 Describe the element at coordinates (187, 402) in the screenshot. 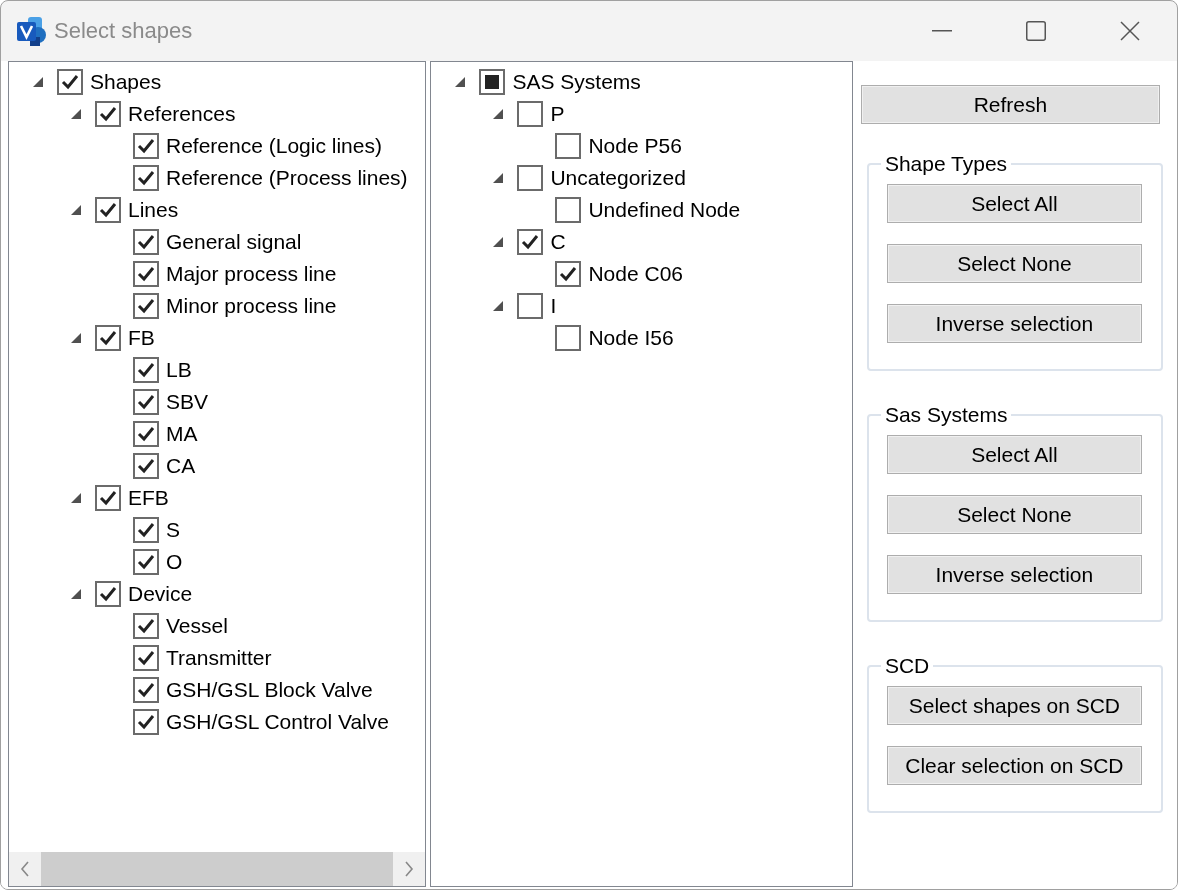

I see `tree-item-label: SBV` at that location.